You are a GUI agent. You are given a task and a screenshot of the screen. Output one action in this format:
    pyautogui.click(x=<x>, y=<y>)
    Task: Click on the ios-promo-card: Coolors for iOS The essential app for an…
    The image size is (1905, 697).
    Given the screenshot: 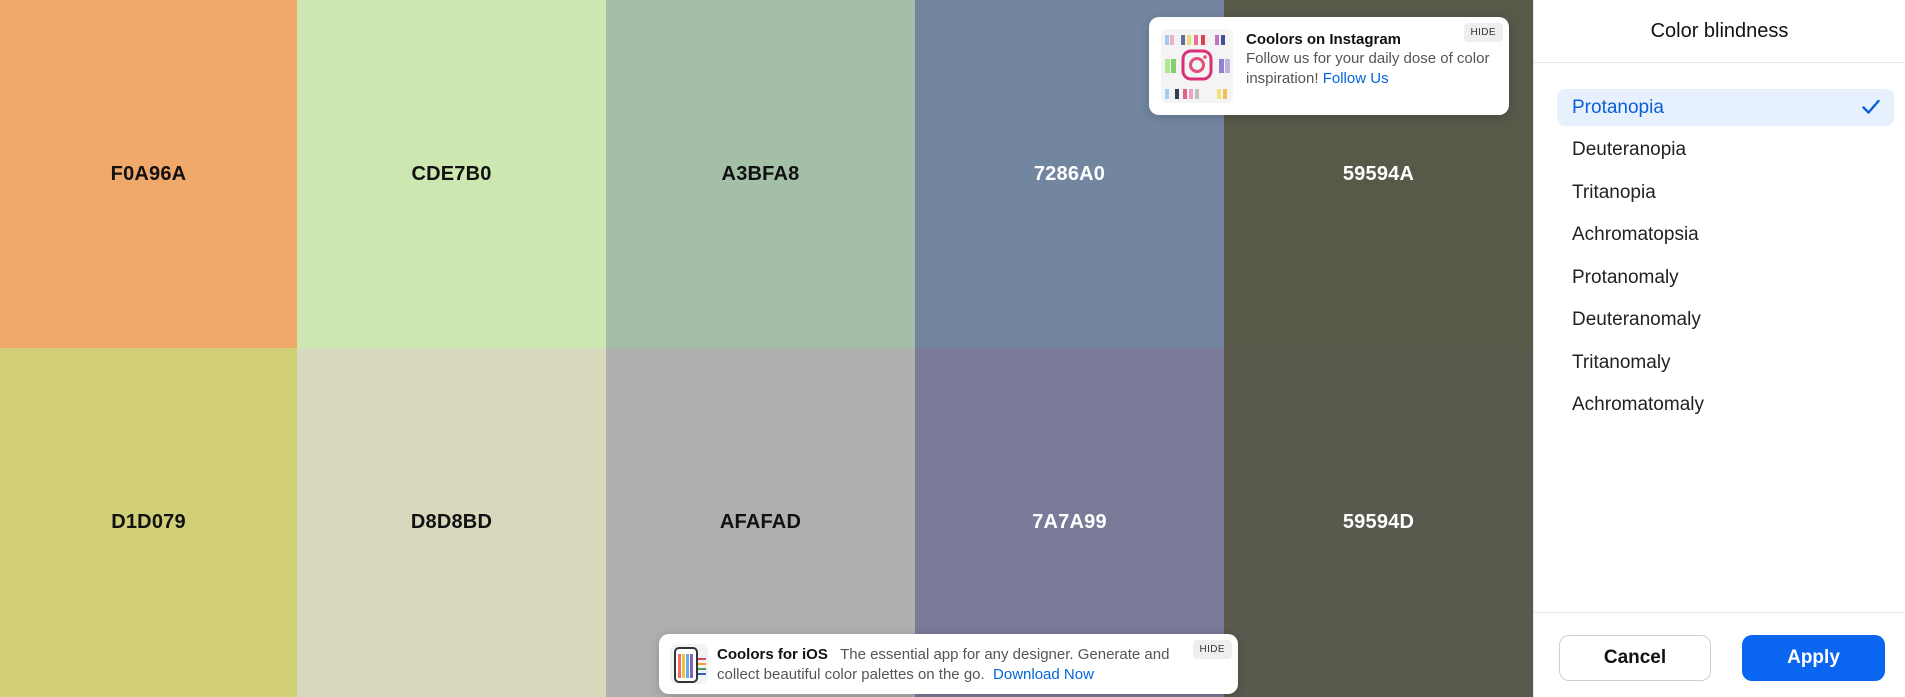 What is the action you would take?
    pyautogui.click(x=948, y=664)
    